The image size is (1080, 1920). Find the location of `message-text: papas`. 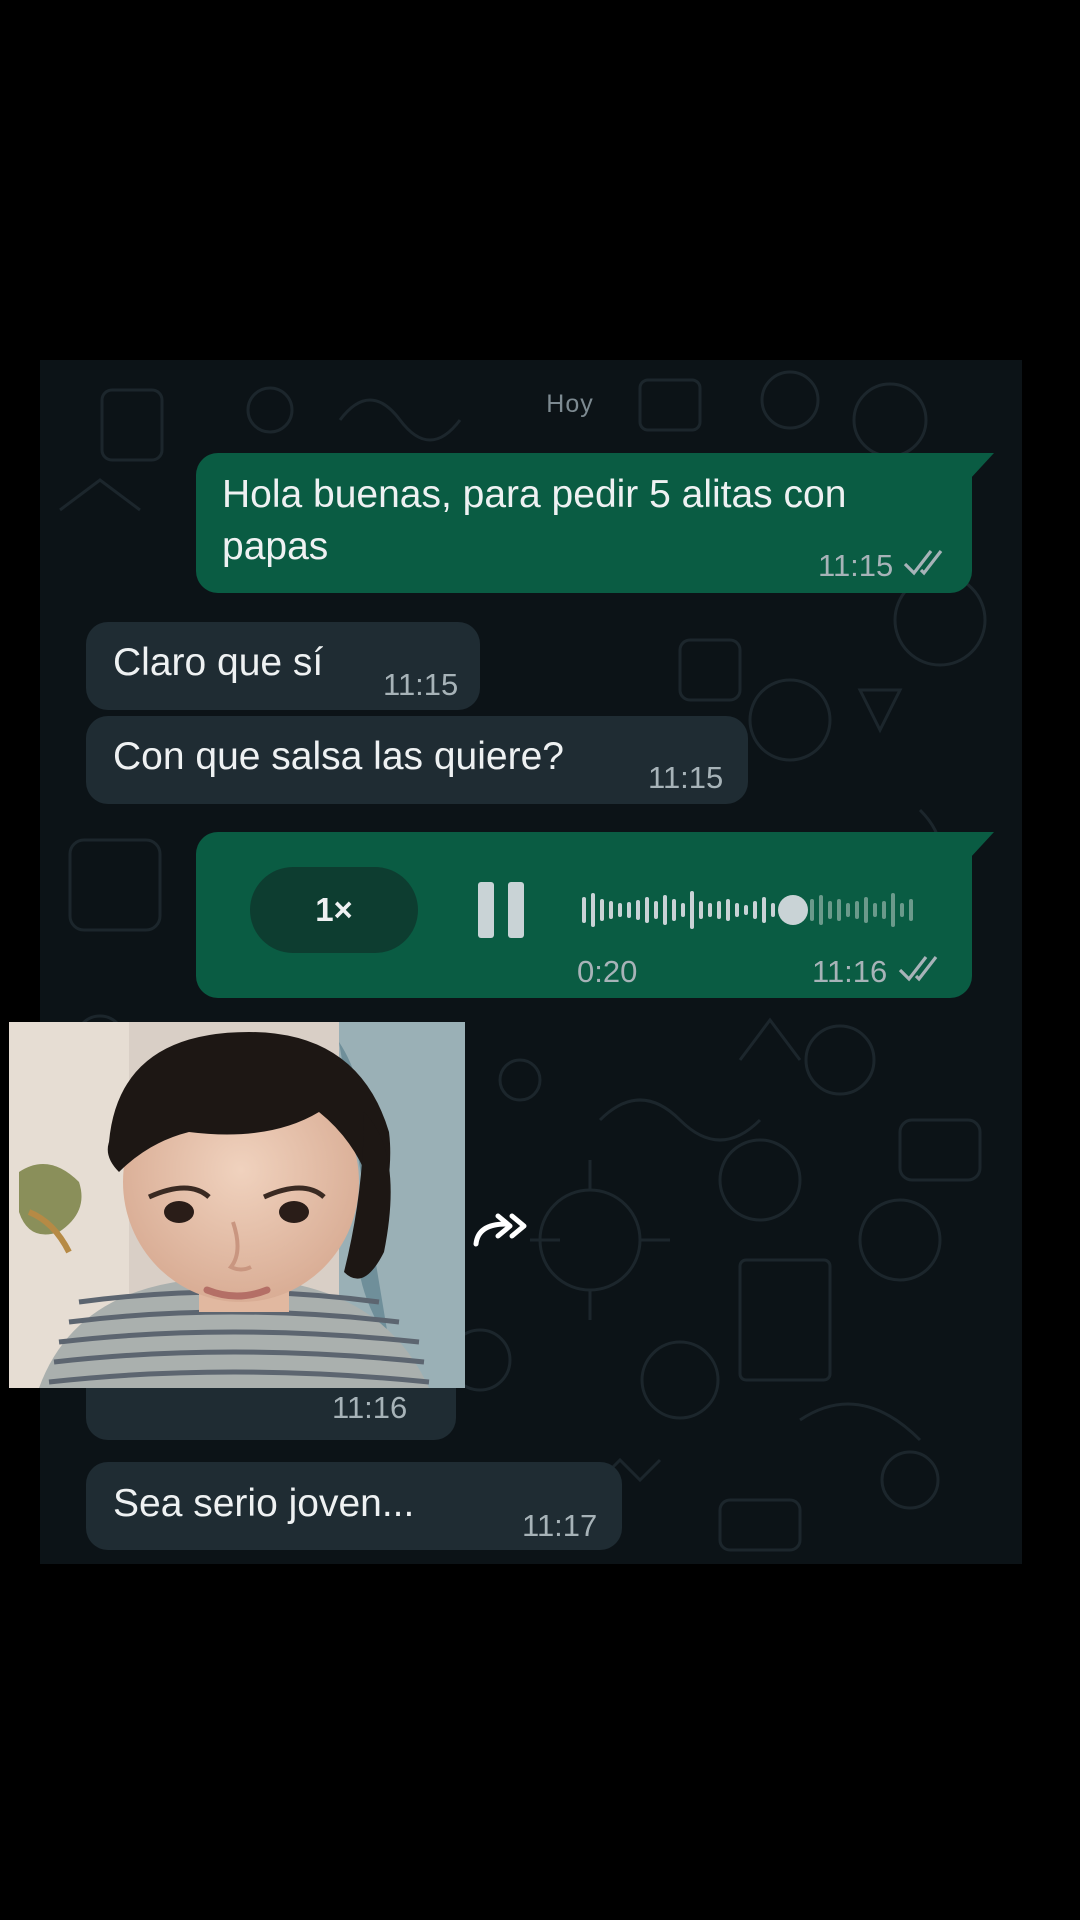

message-text: papas is located at coordinates (275, 546).